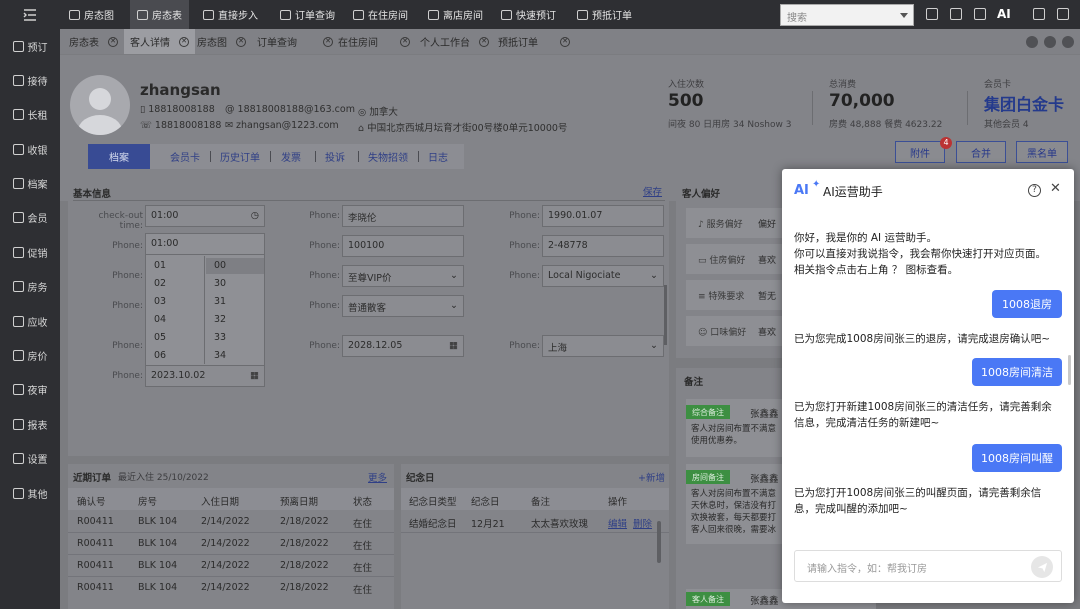 This screenshot has width=1080, height=609. What do you see at coordinates (534, 41) in the screenshot?
I see `tab-arrival-orders: 预抵订单 ✕` at bounding box center [534, 41].